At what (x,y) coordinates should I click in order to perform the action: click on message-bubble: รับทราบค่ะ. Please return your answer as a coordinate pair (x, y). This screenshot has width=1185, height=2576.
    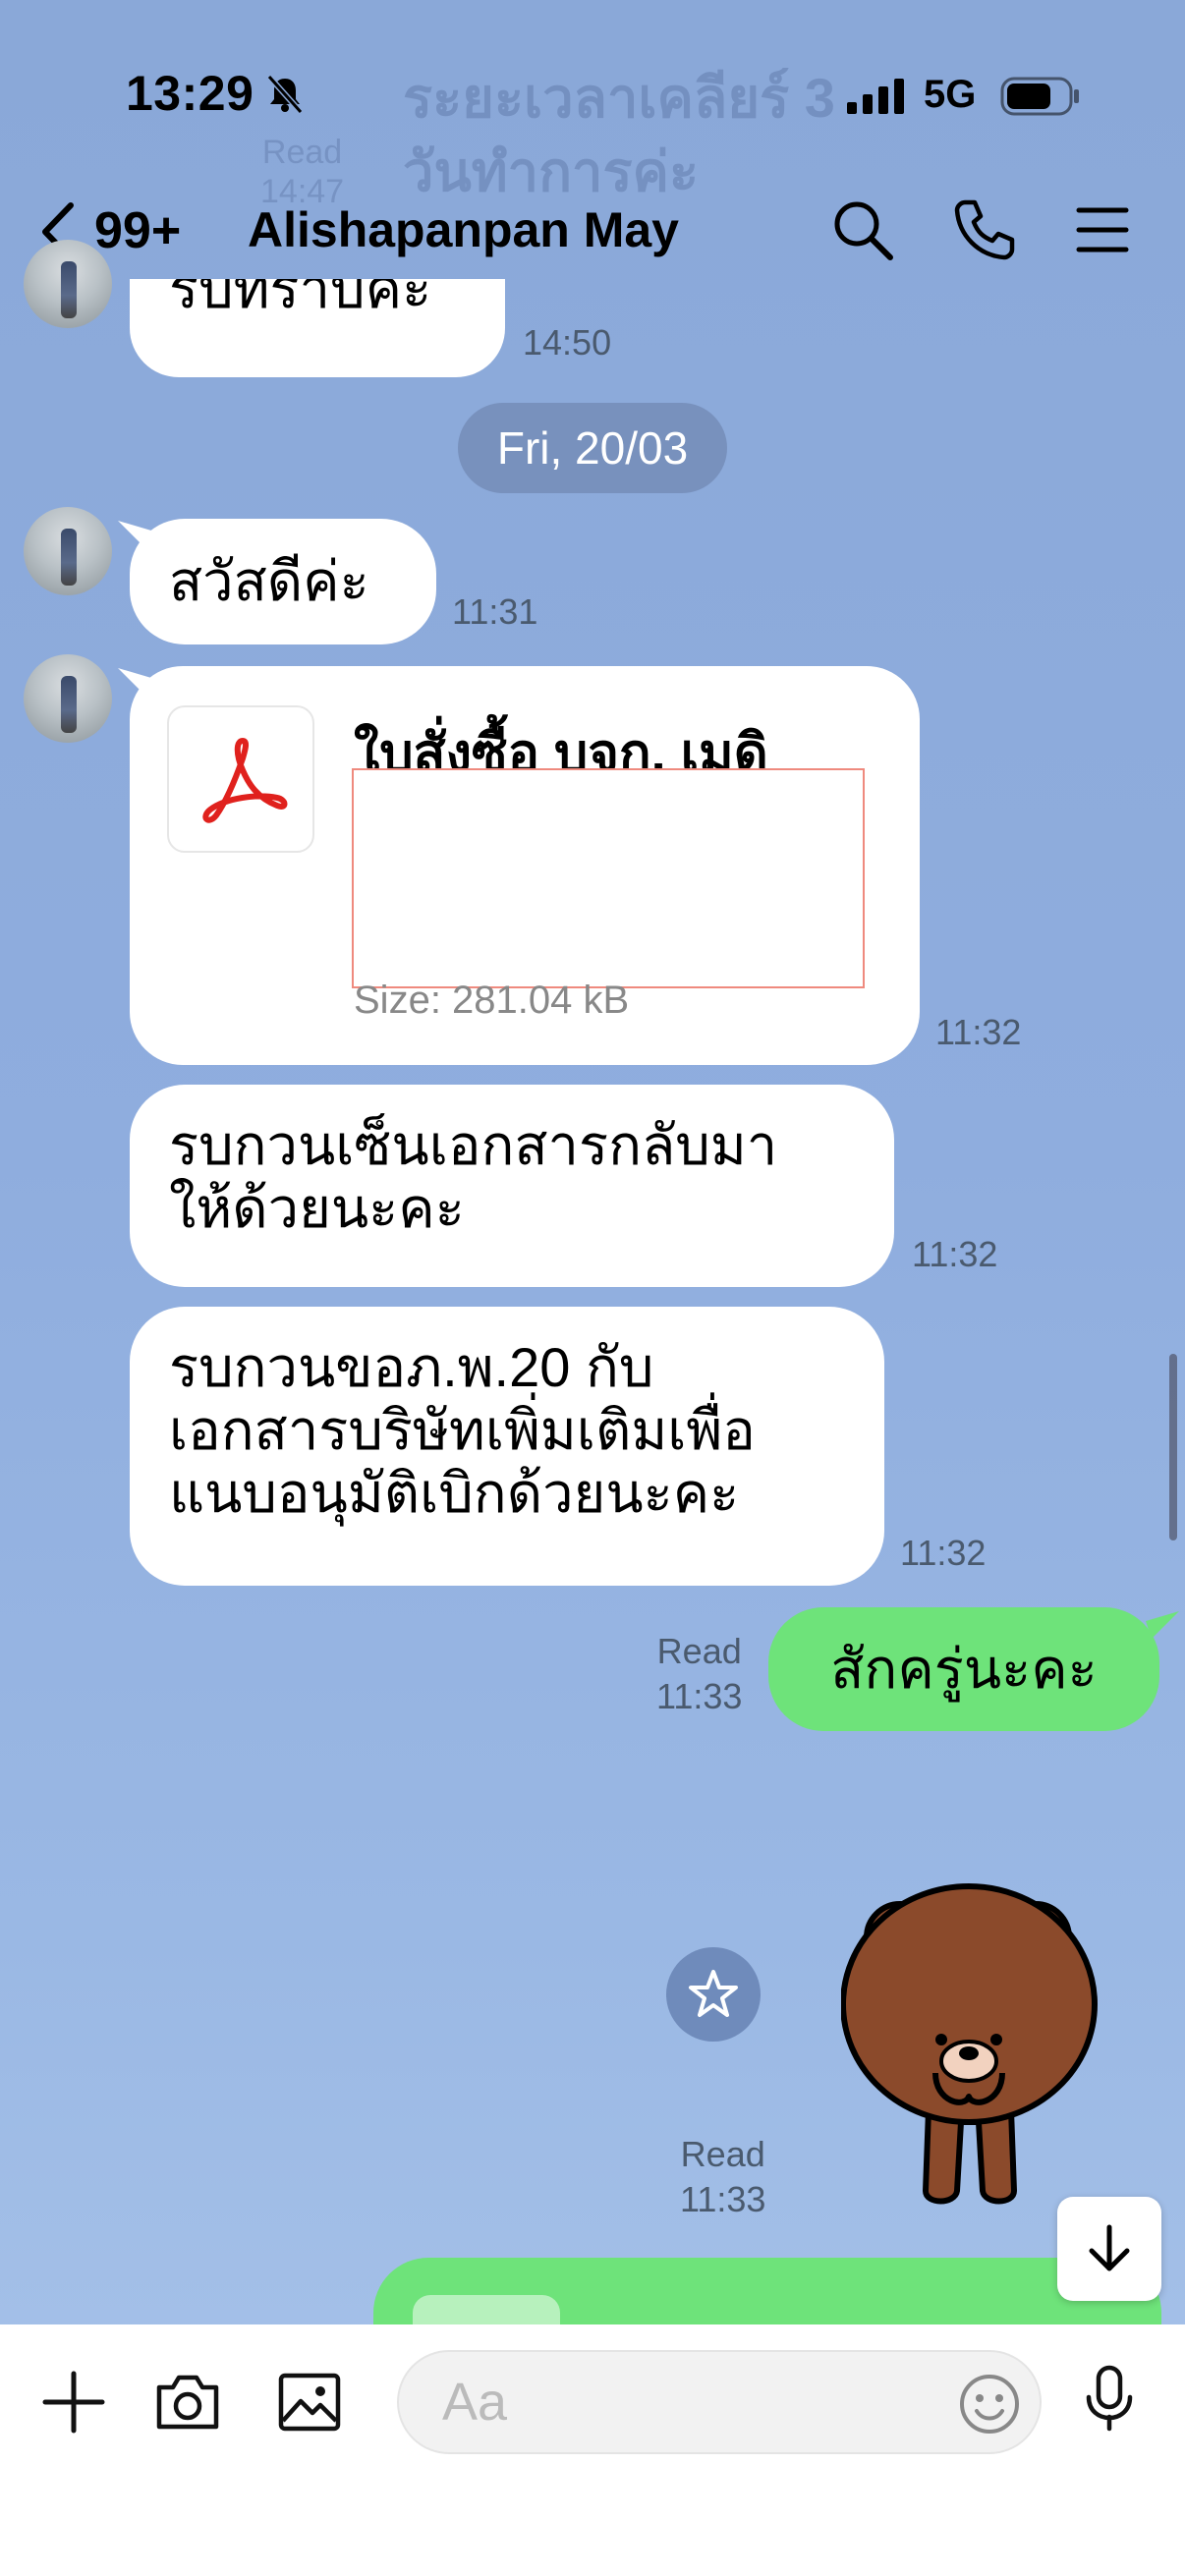
    Looking at the image, I should click on (318, 328).